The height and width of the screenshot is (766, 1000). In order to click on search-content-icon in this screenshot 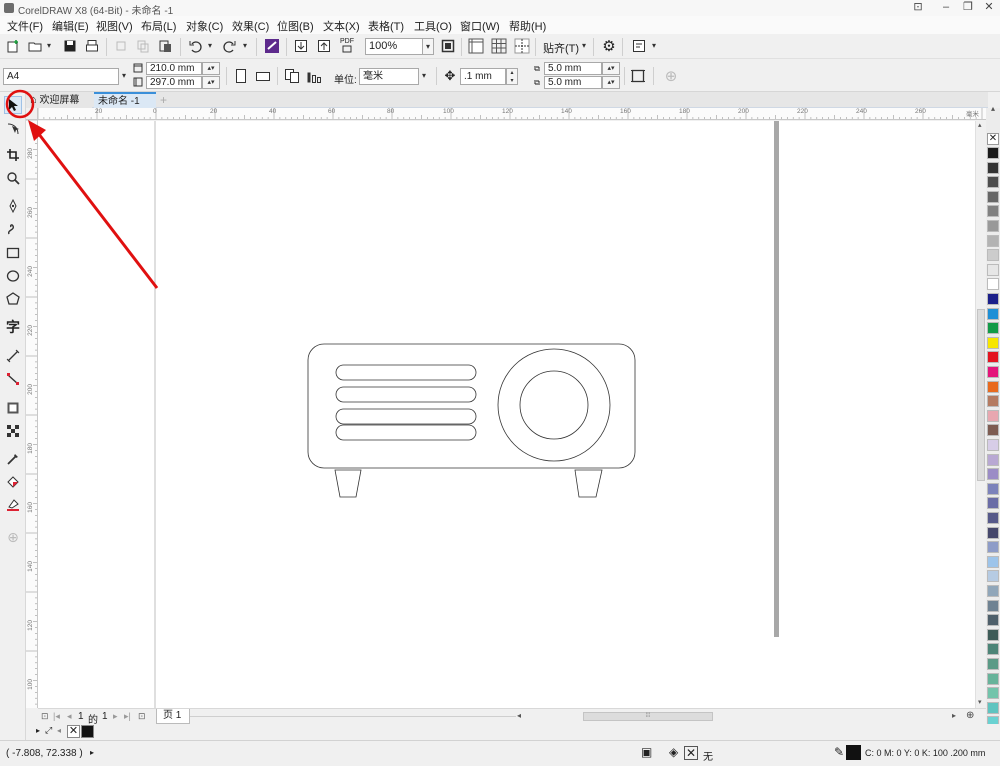, I will do `click(272, 46)`.